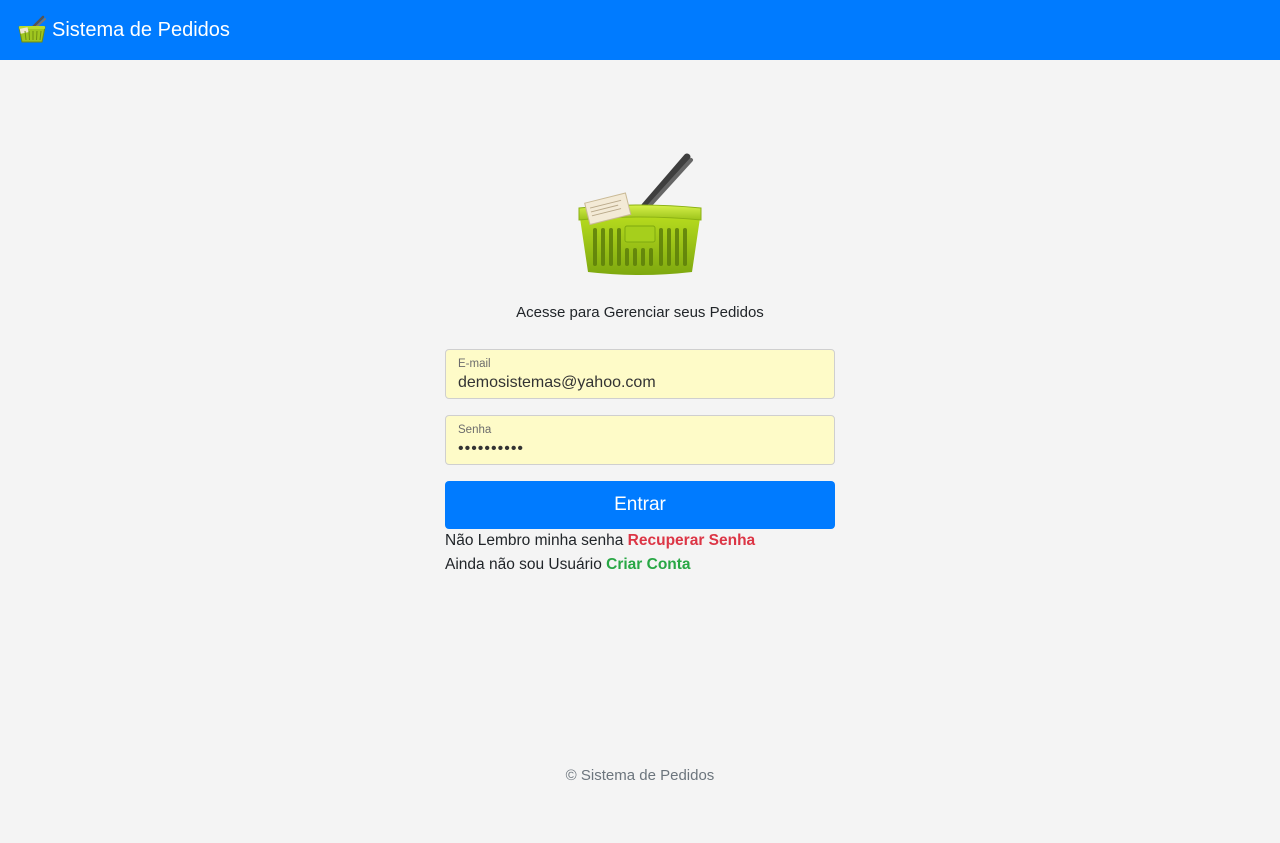 The height and width of the screenshot is (843, 1280). I want to click on email-input, so click(640, 382).